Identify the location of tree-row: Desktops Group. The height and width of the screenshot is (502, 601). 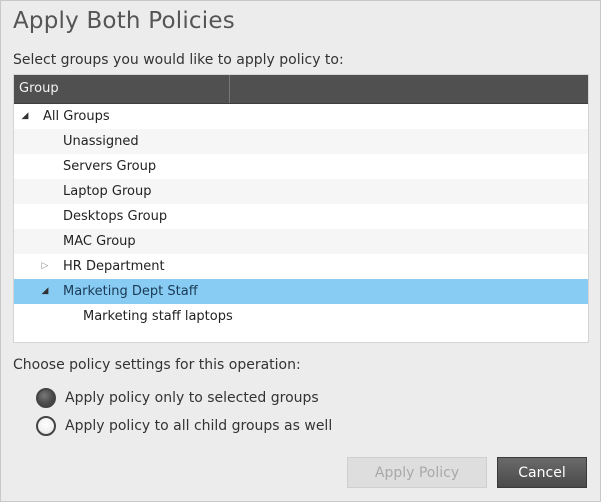
(301, 216).